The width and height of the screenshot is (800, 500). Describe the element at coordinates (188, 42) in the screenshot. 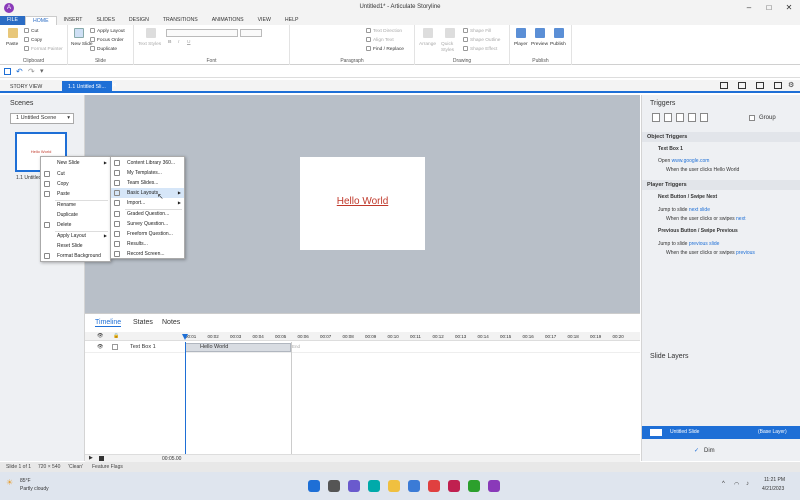

I see `underline-button: U` at that location.